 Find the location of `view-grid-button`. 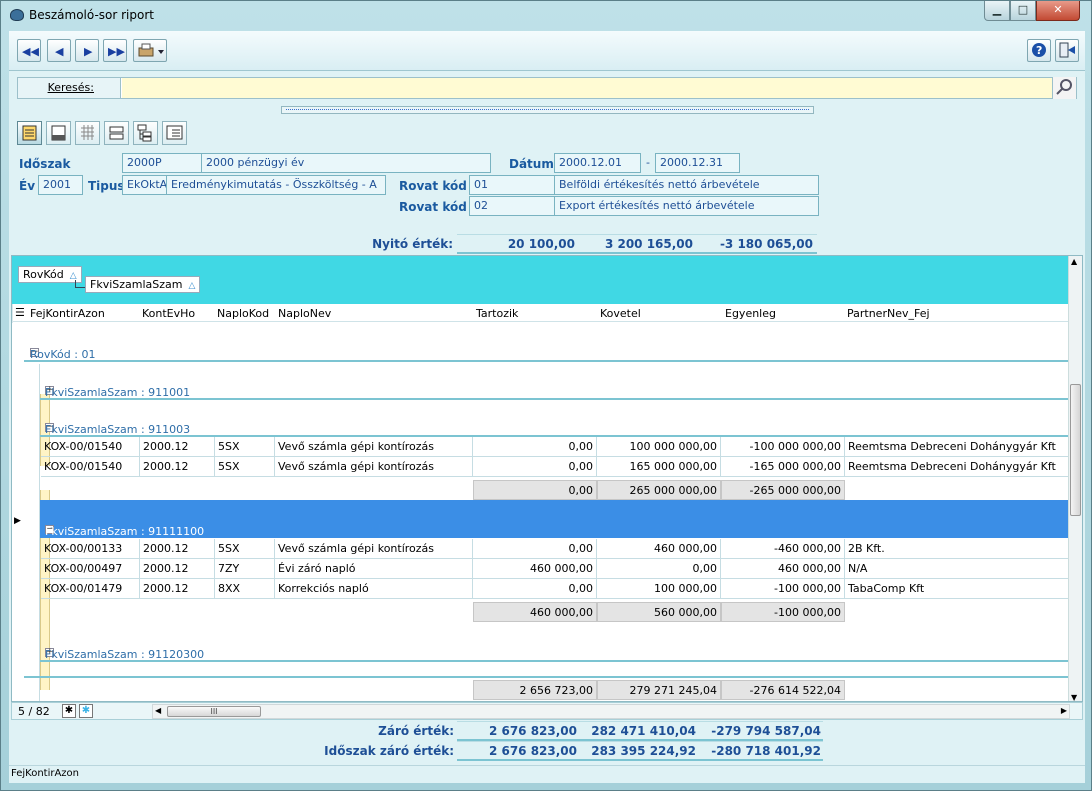

view-grid-button is located at coordinates (87, 133).